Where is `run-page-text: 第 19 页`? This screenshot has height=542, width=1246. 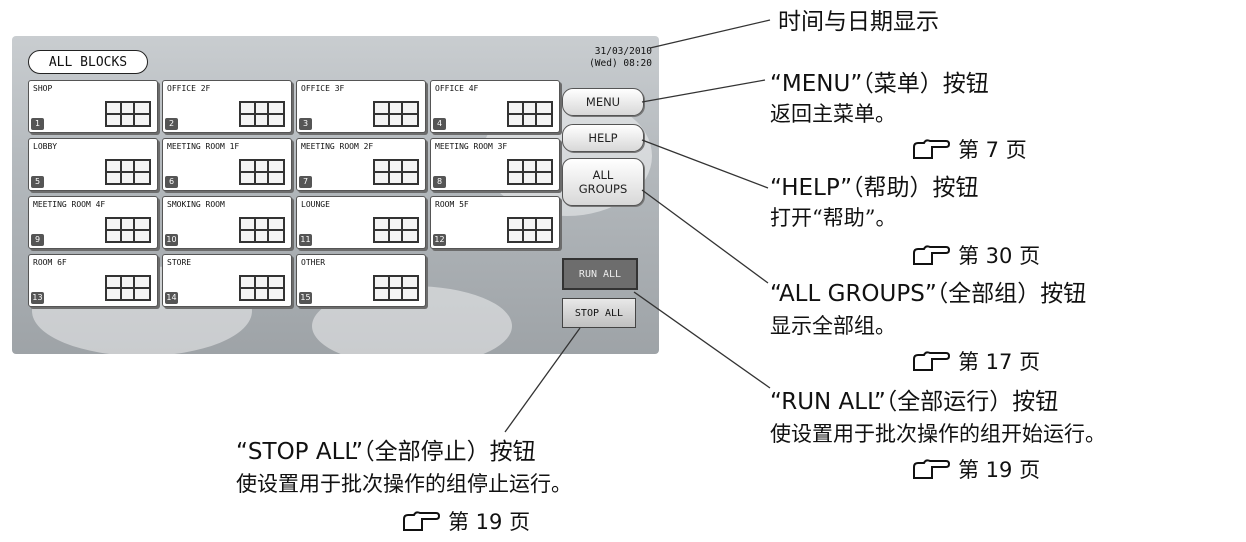 run-page-text: 第 19 页 is located at coordinates (999, 470).